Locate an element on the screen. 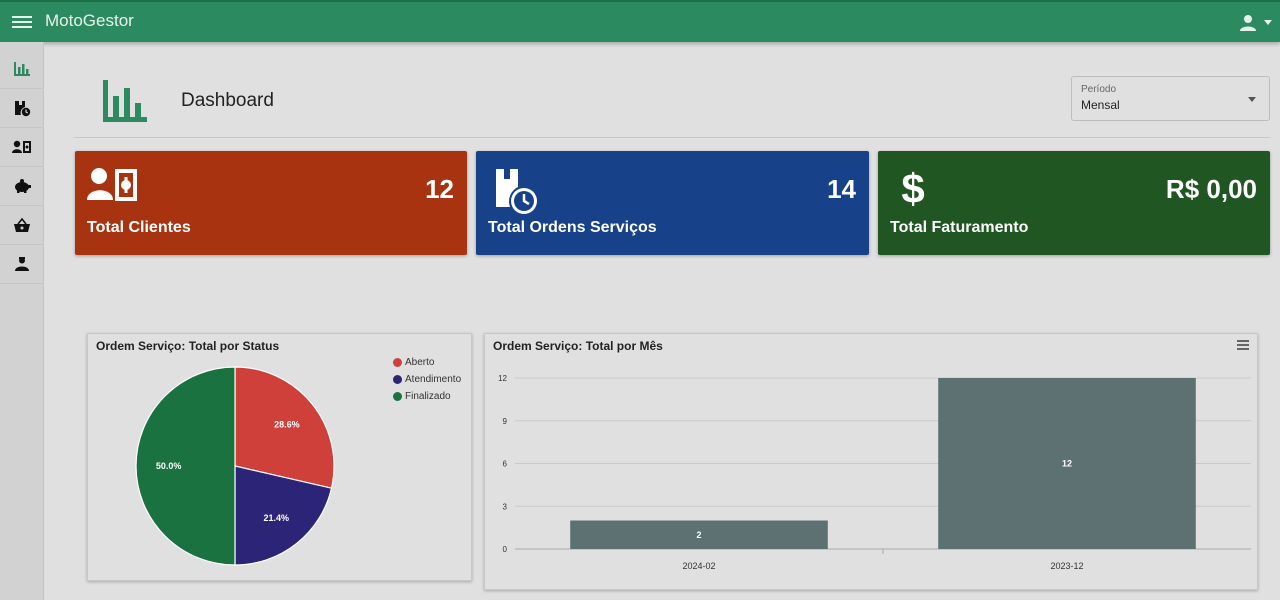 This screenshot has height=600, width=1280. service-order-icon is located at coordinates (23, 109).